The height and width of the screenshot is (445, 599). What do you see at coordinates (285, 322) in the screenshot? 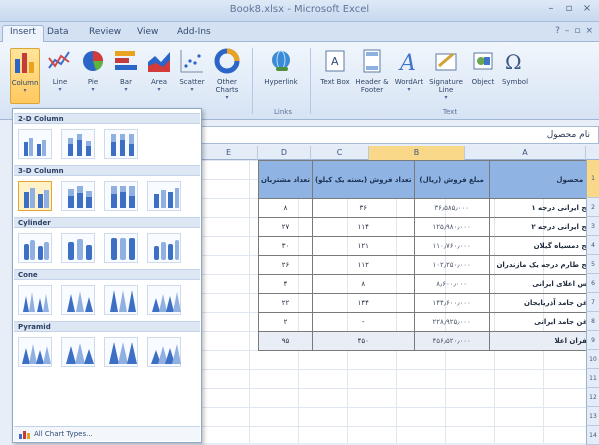
I see `cell-customers: ۲` at bounding box center [285, 322].